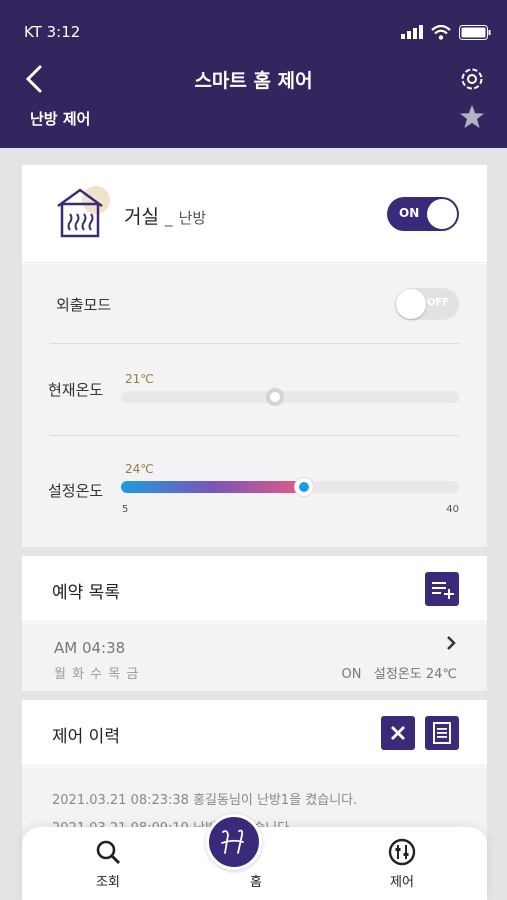 The image size is (507, 900). I want to click on range-max: 40, so click(452, 509).